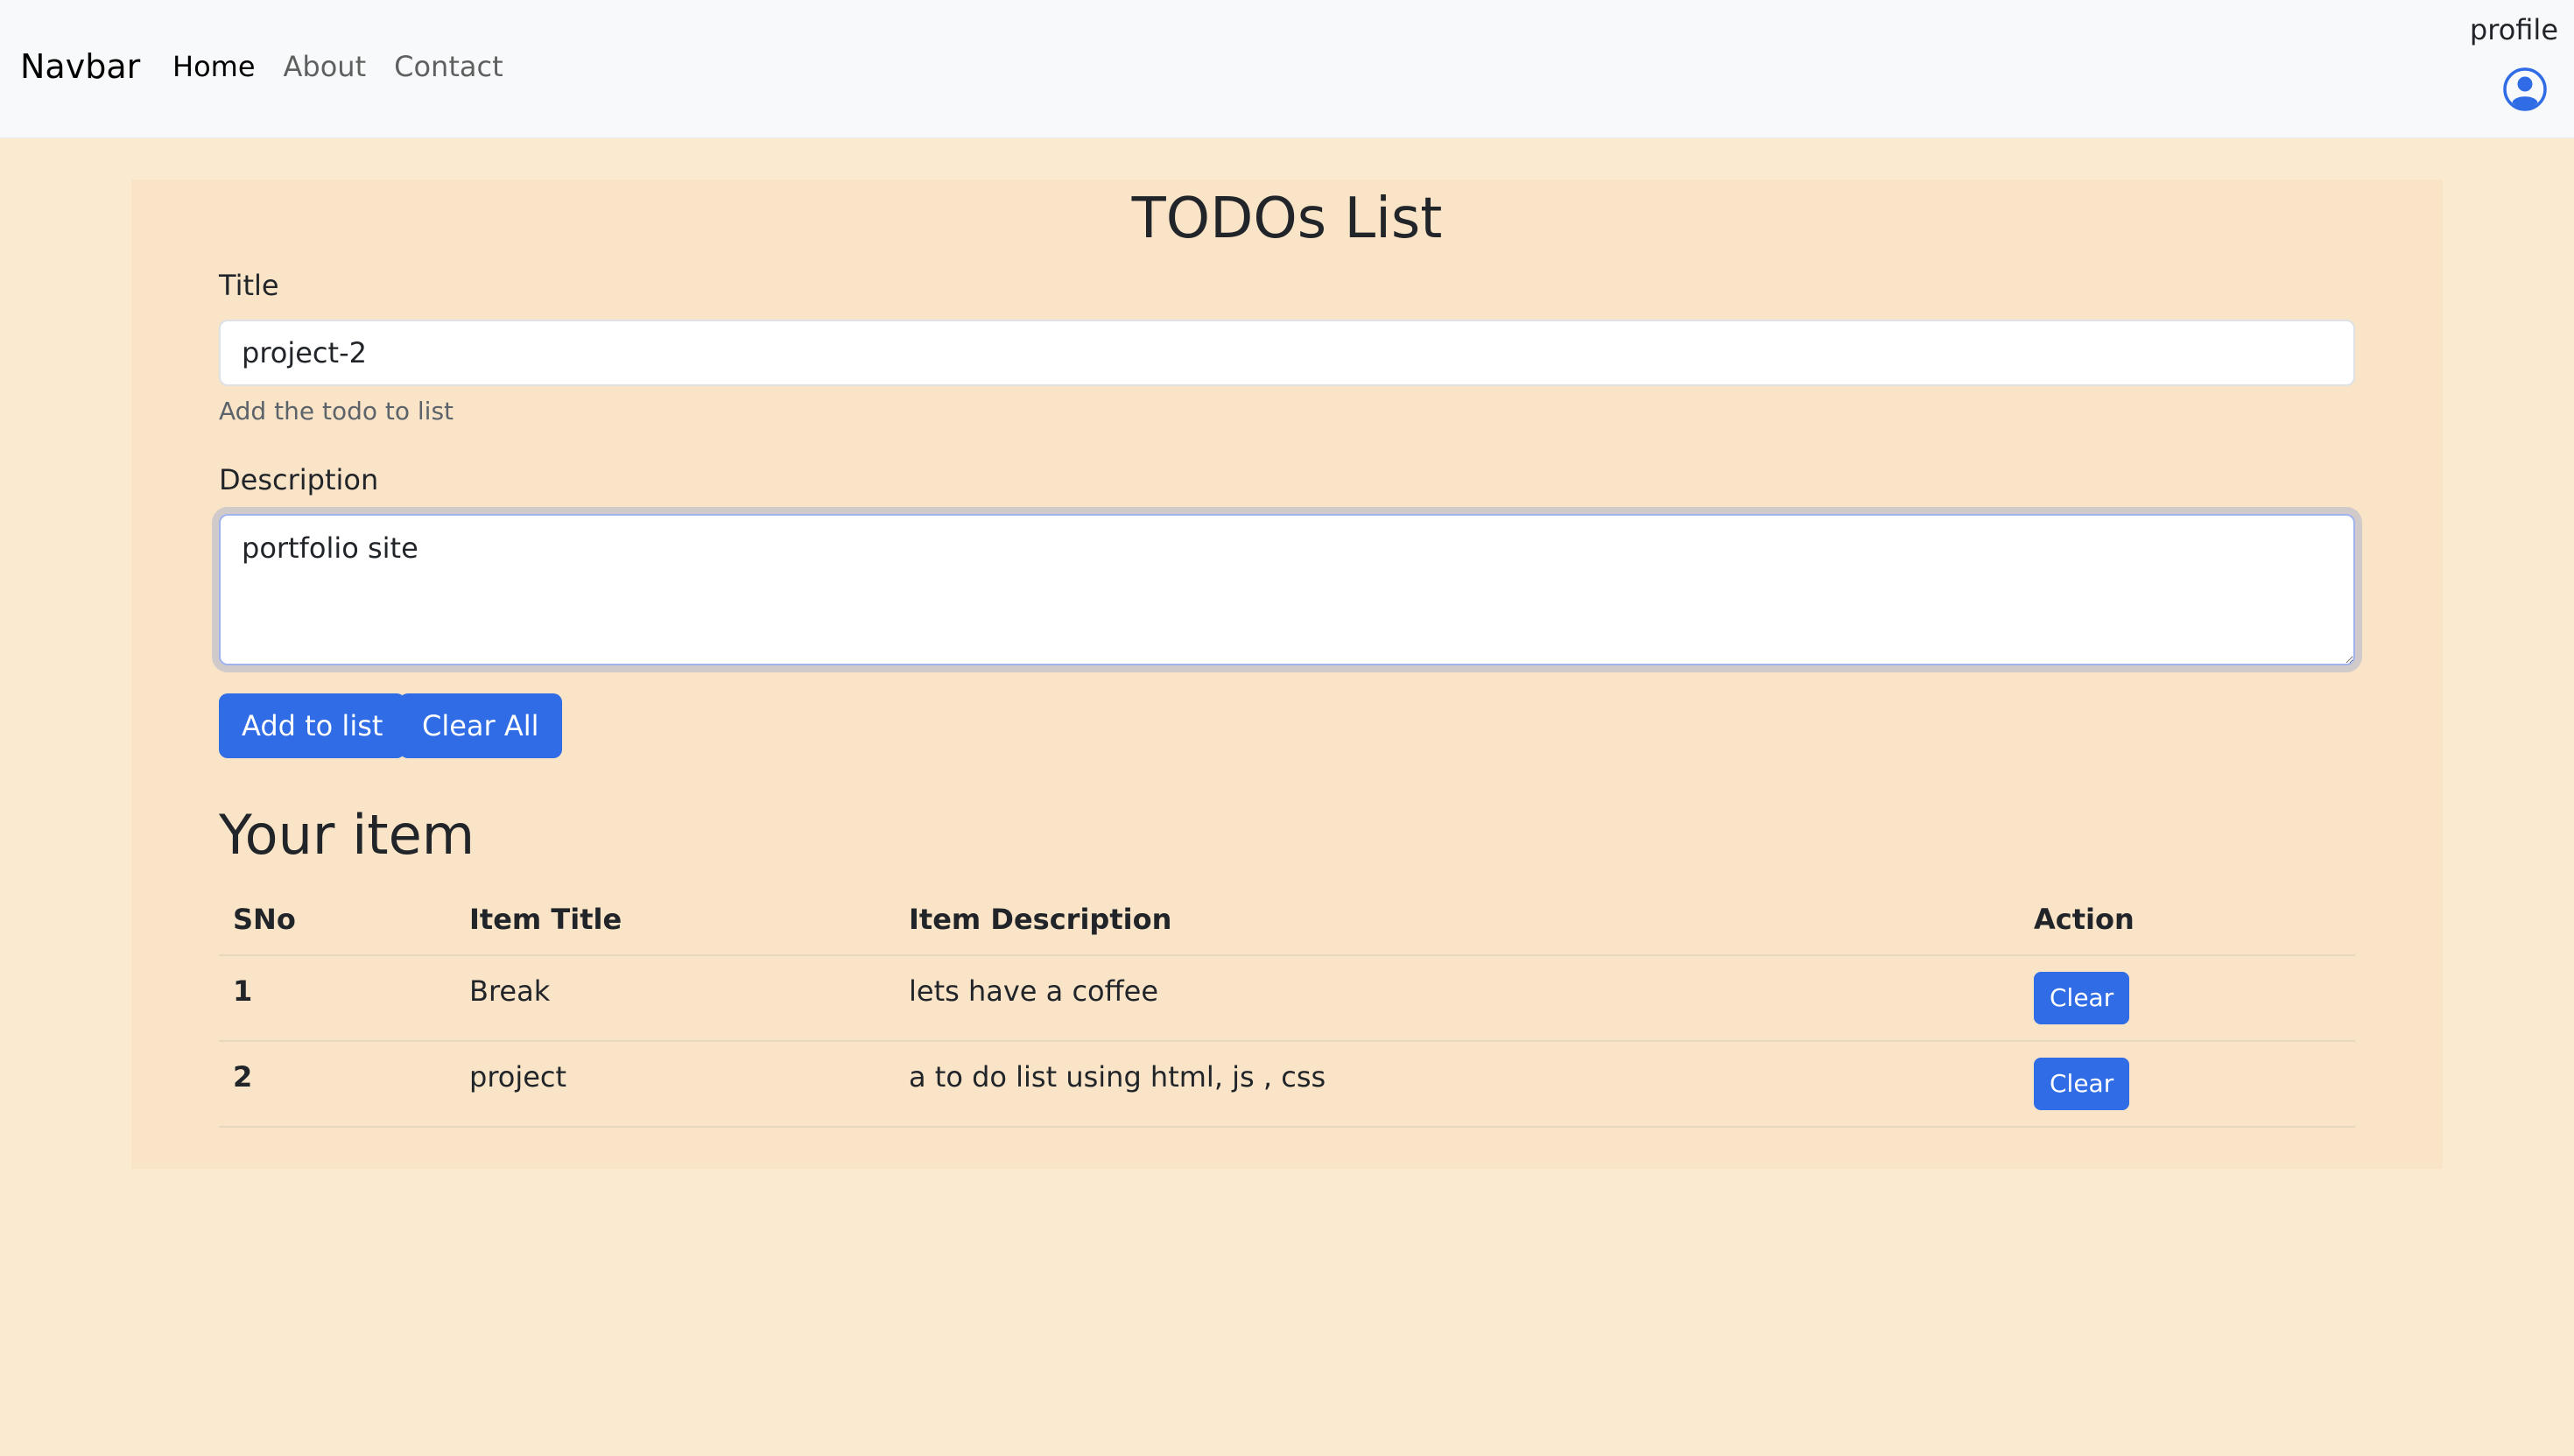  What do you see at coordinates (1287, 589) in the screenshot?
I see `description-textarea: portfolio site` at bounding box center [1287, 589].